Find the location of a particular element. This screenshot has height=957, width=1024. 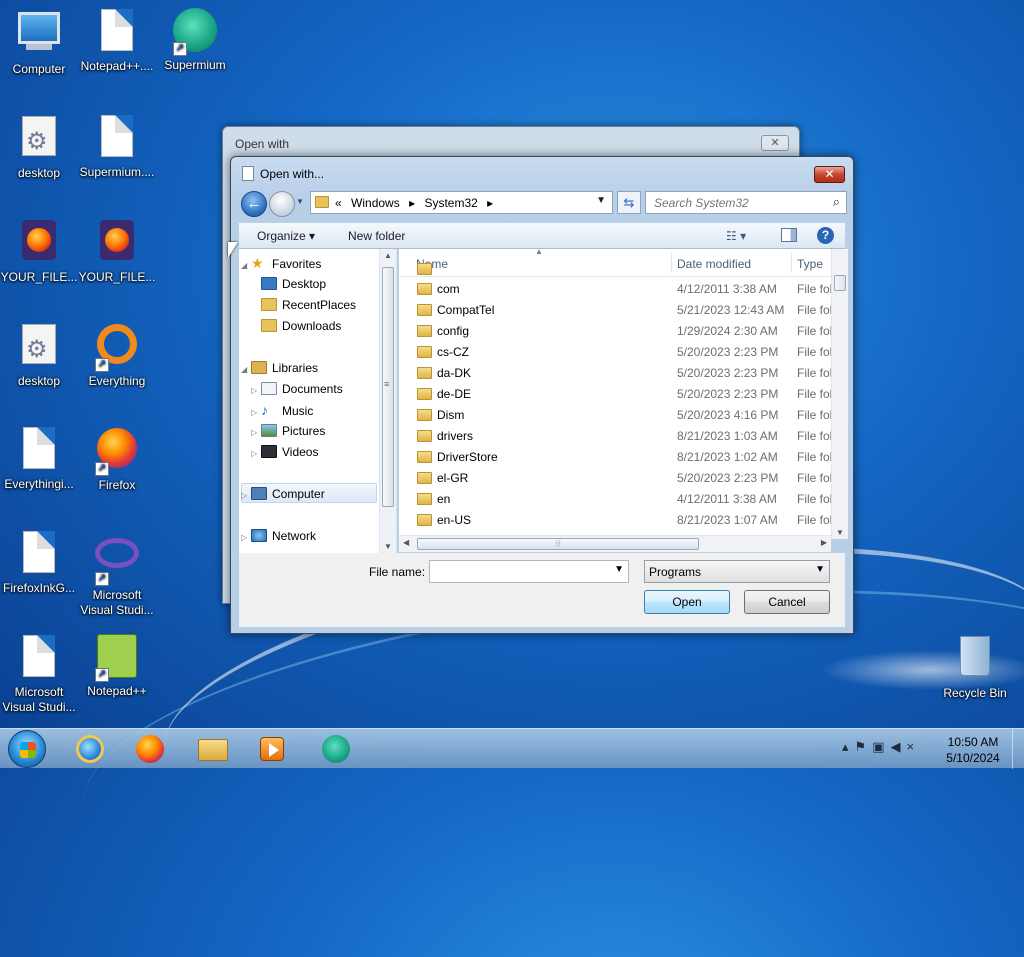

breadcrumb-windows: Windows is located at coordinates (375, 203).